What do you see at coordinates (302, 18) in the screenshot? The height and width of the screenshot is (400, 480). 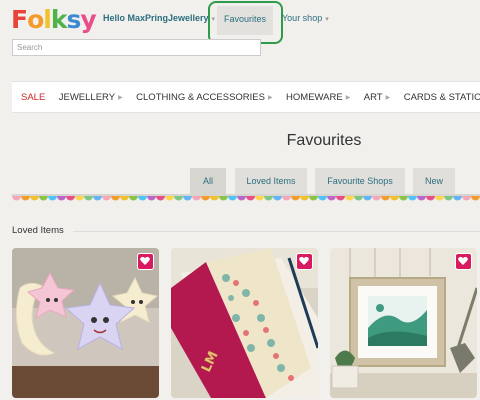 I see `your-shop-label: Your shop` at bounding box center [302, 18].